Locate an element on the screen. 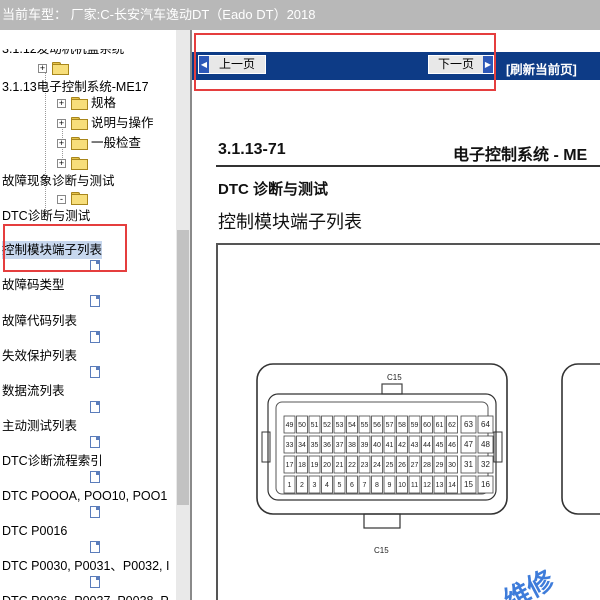  connector-pin-label: 48 is located at coordinates (485, 444).